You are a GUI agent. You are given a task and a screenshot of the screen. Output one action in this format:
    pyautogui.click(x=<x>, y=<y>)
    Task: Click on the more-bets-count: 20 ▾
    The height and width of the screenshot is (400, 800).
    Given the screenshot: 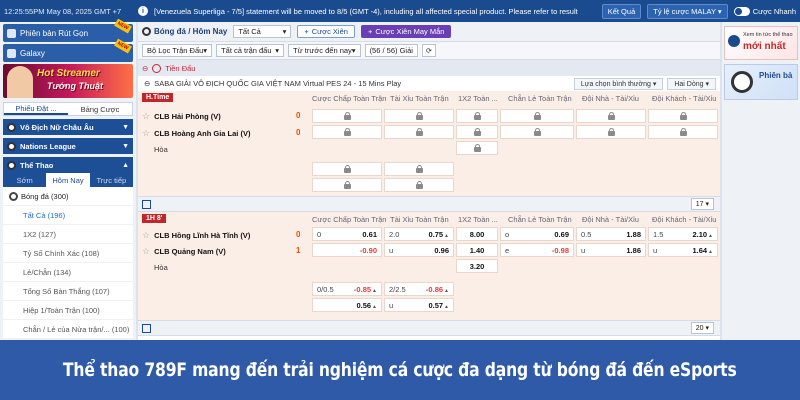 What is the action you would take?
    pyautogui.click(x=702, y=328)
    